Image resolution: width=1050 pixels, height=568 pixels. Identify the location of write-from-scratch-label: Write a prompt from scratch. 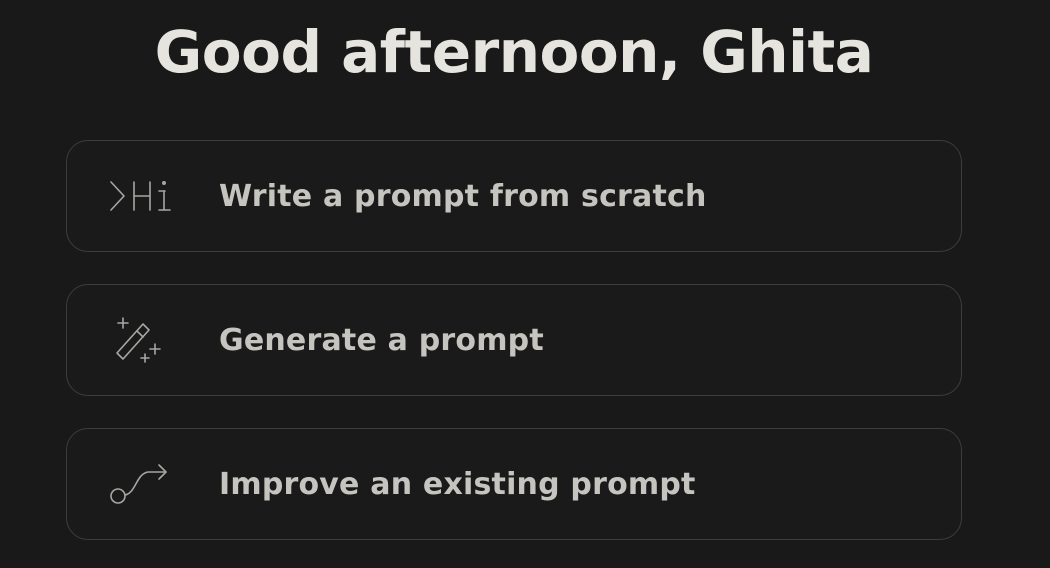
(463, 196).